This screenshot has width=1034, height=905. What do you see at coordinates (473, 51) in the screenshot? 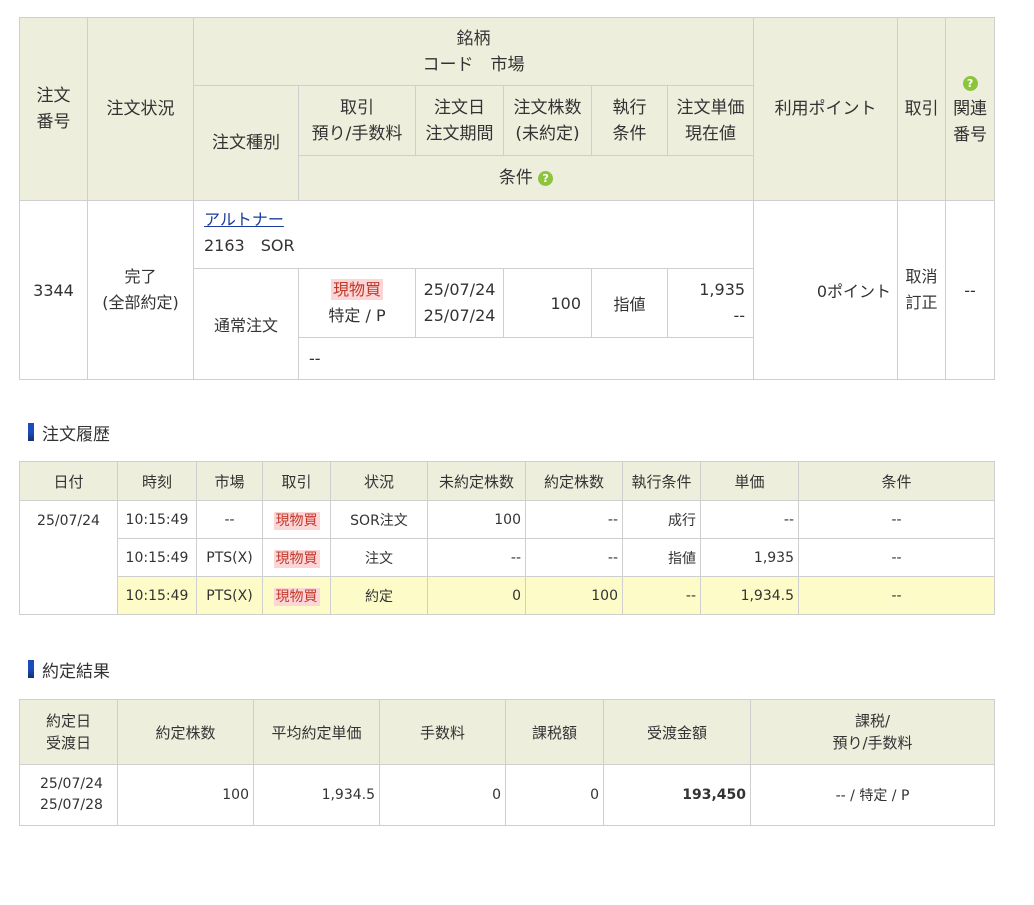
I see `header-issue: 銘柄 コード 市場` at bounding box center [473, 51].